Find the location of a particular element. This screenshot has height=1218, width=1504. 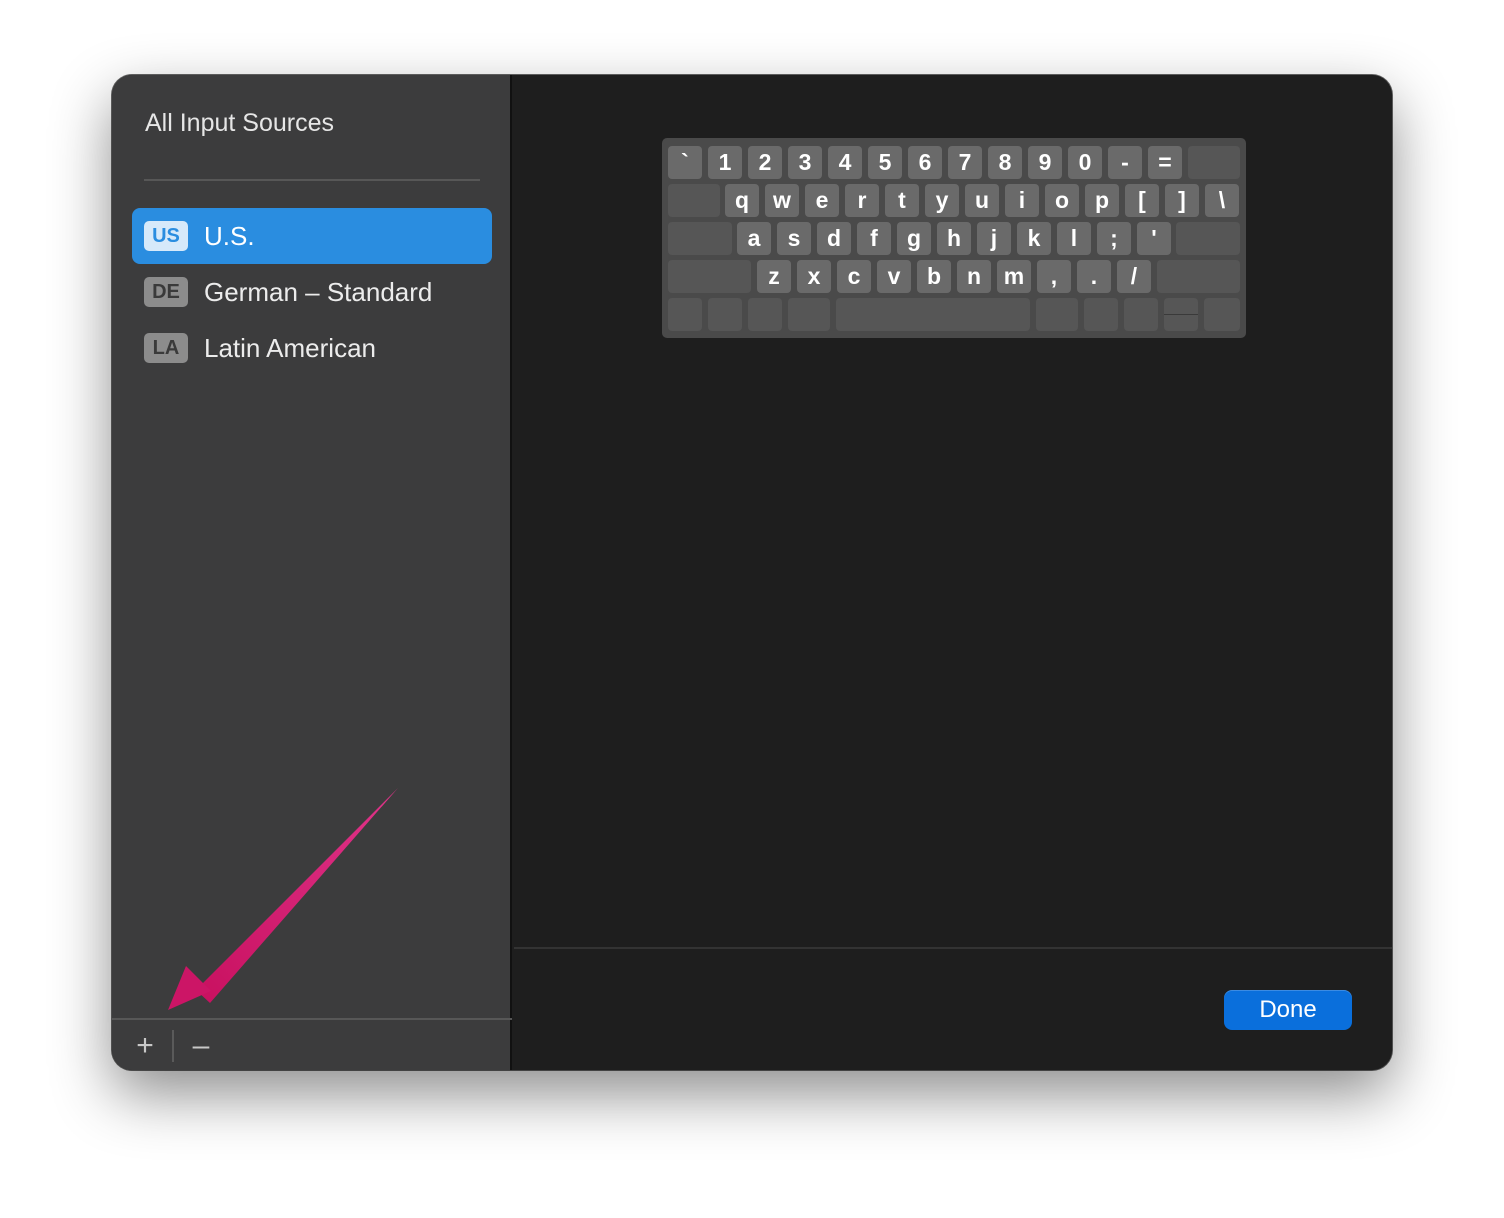

source-abbr-badge: LA is located at coordinates (166, 348).